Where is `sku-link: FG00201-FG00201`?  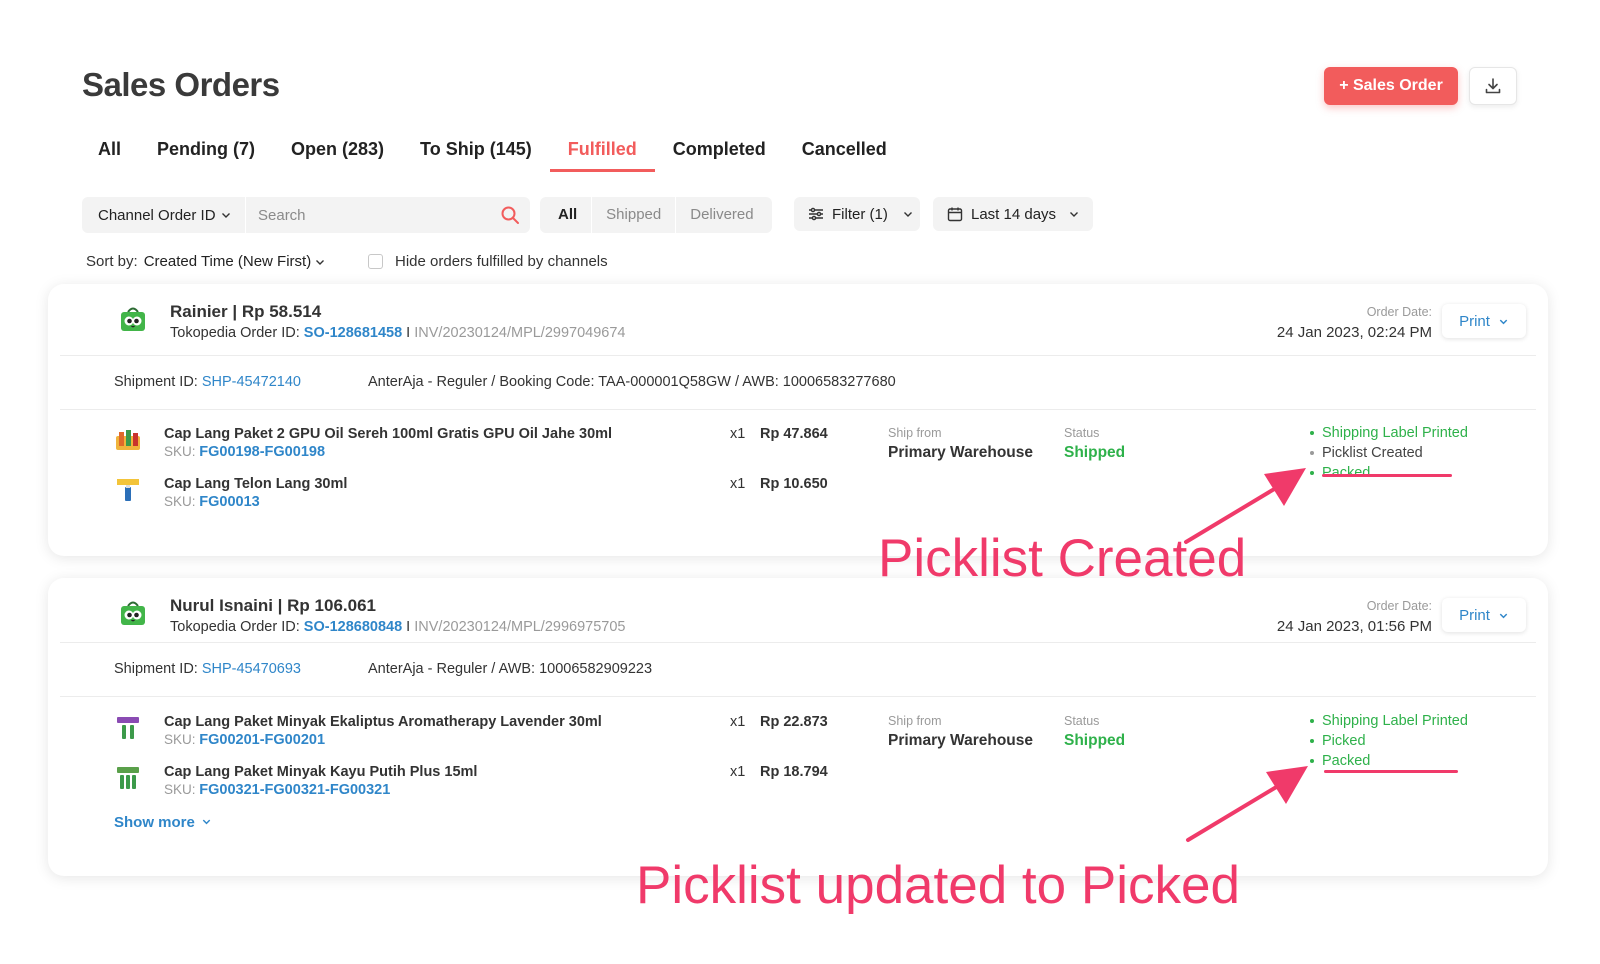 sku-link: FG00201-FG00201 is located at coordinates (262, 740).